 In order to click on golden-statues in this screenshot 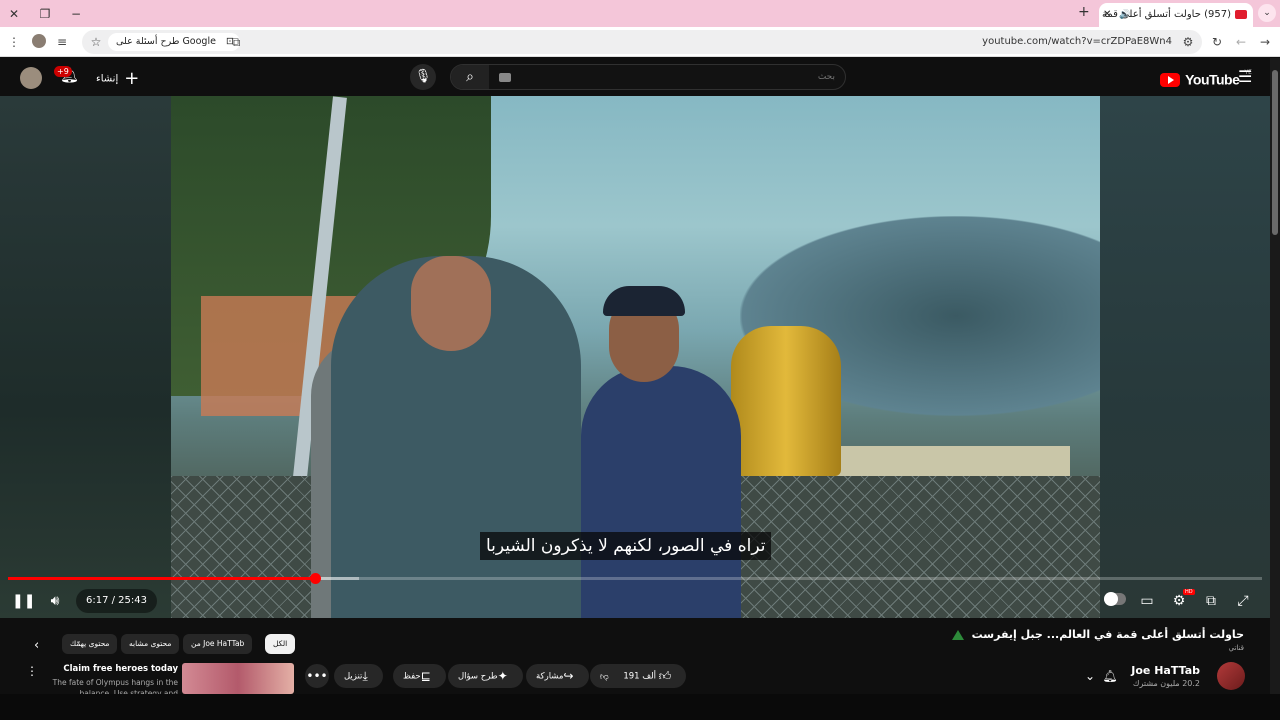, I will do `click(786, 401)`.